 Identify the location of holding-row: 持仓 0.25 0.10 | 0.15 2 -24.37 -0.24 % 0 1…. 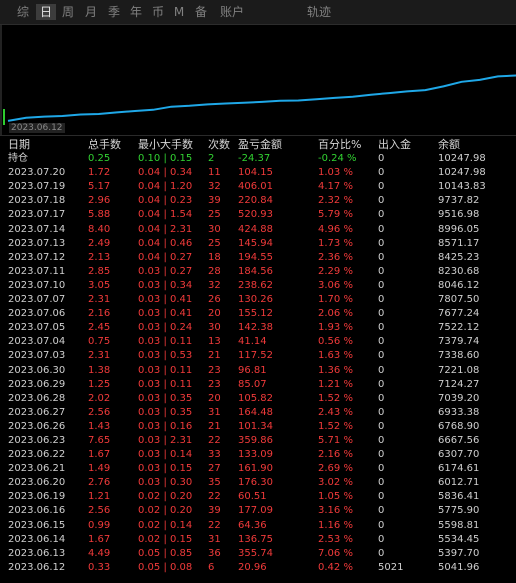
(258, 159).